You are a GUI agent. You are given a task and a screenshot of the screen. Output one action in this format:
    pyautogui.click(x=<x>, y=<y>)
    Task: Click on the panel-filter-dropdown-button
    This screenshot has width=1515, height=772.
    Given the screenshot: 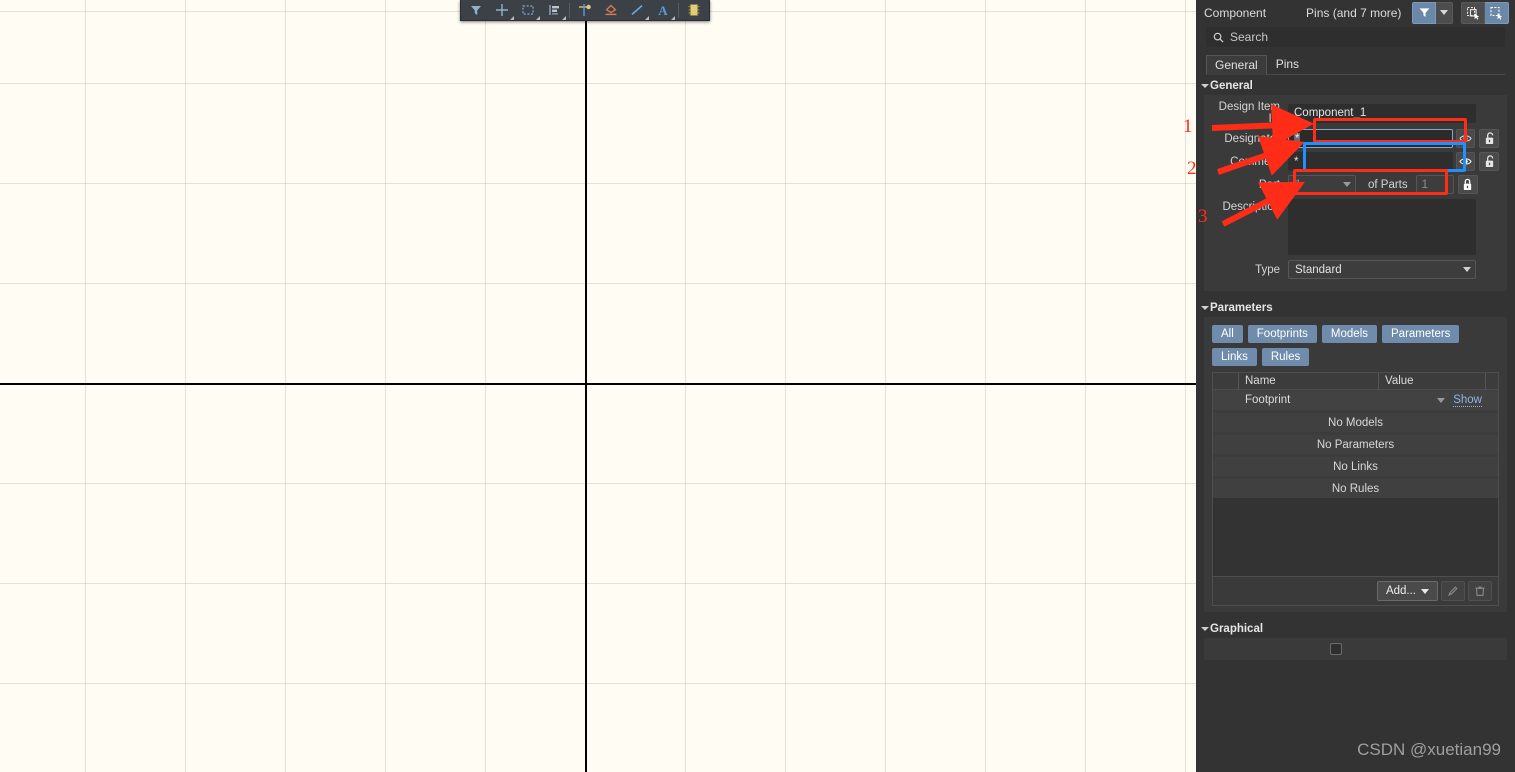 What is the action you would take?
    pyautogui.click(x=1444, y=12)
    